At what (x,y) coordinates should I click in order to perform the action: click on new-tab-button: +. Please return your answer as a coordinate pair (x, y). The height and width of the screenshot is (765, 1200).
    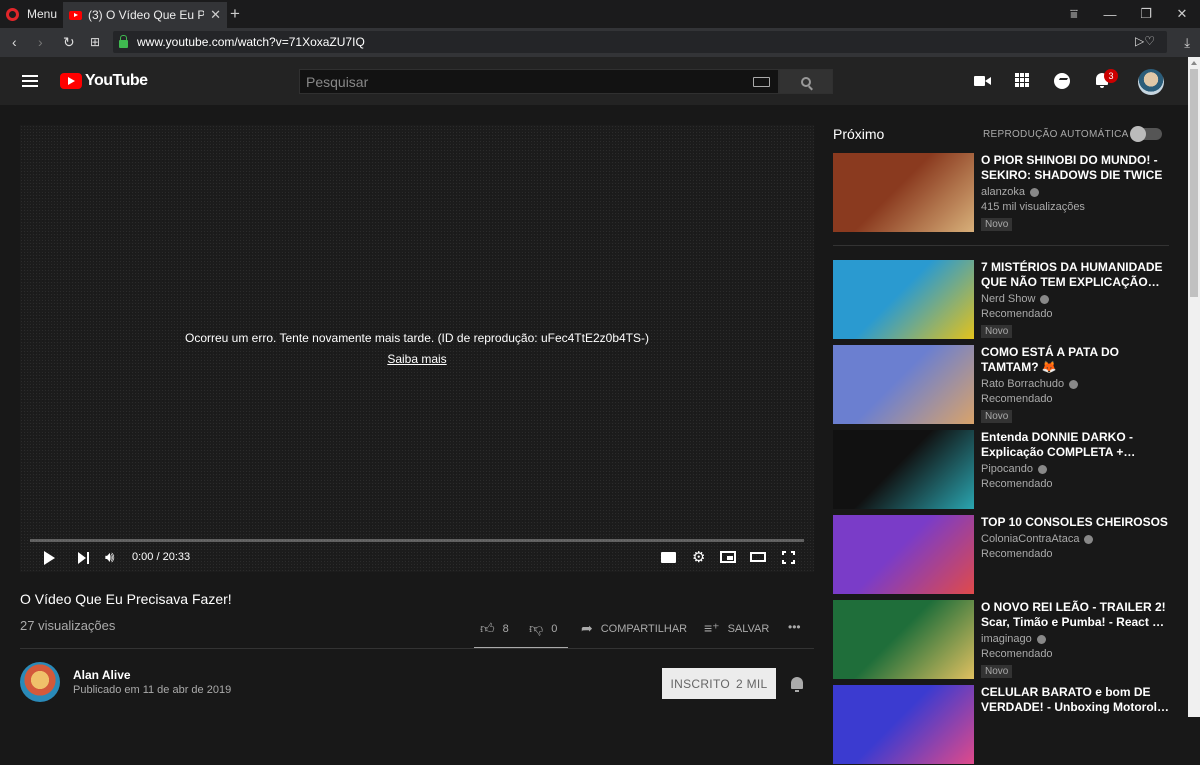
    Looking at the image, I should click on (235, 14).